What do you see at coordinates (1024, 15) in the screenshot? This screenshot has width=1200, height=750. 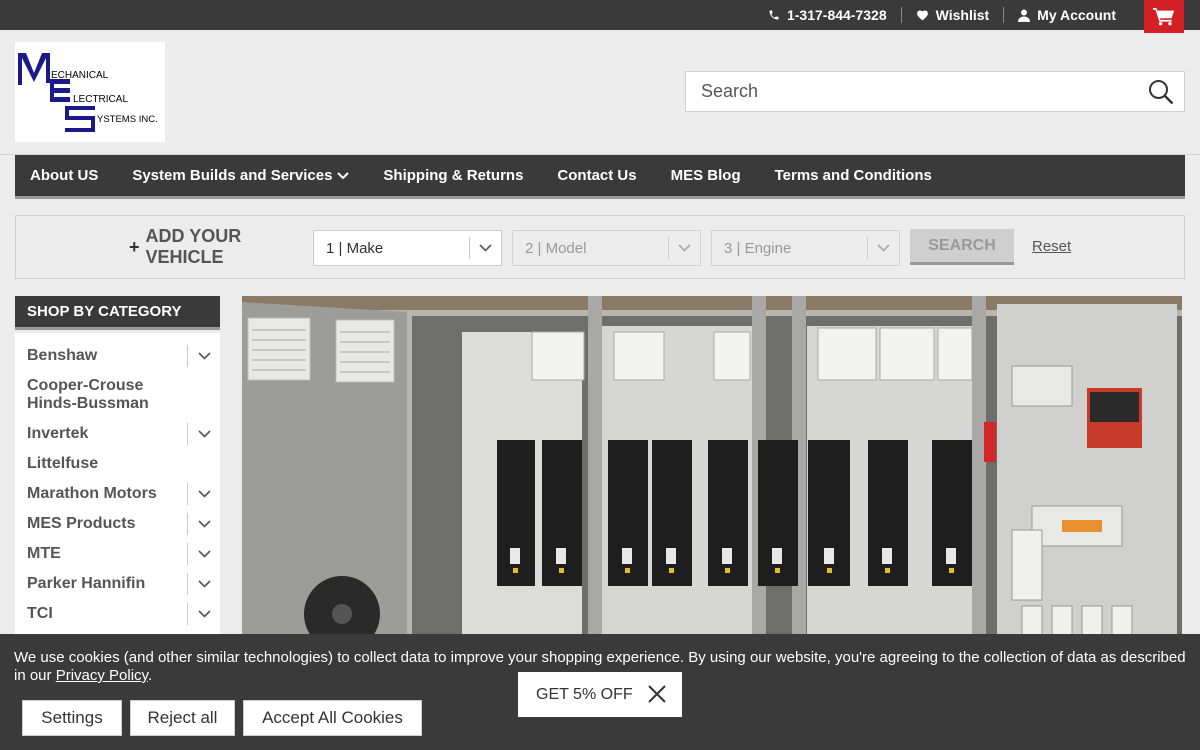 I see `user-icon` at bounding box center [1024, 15].